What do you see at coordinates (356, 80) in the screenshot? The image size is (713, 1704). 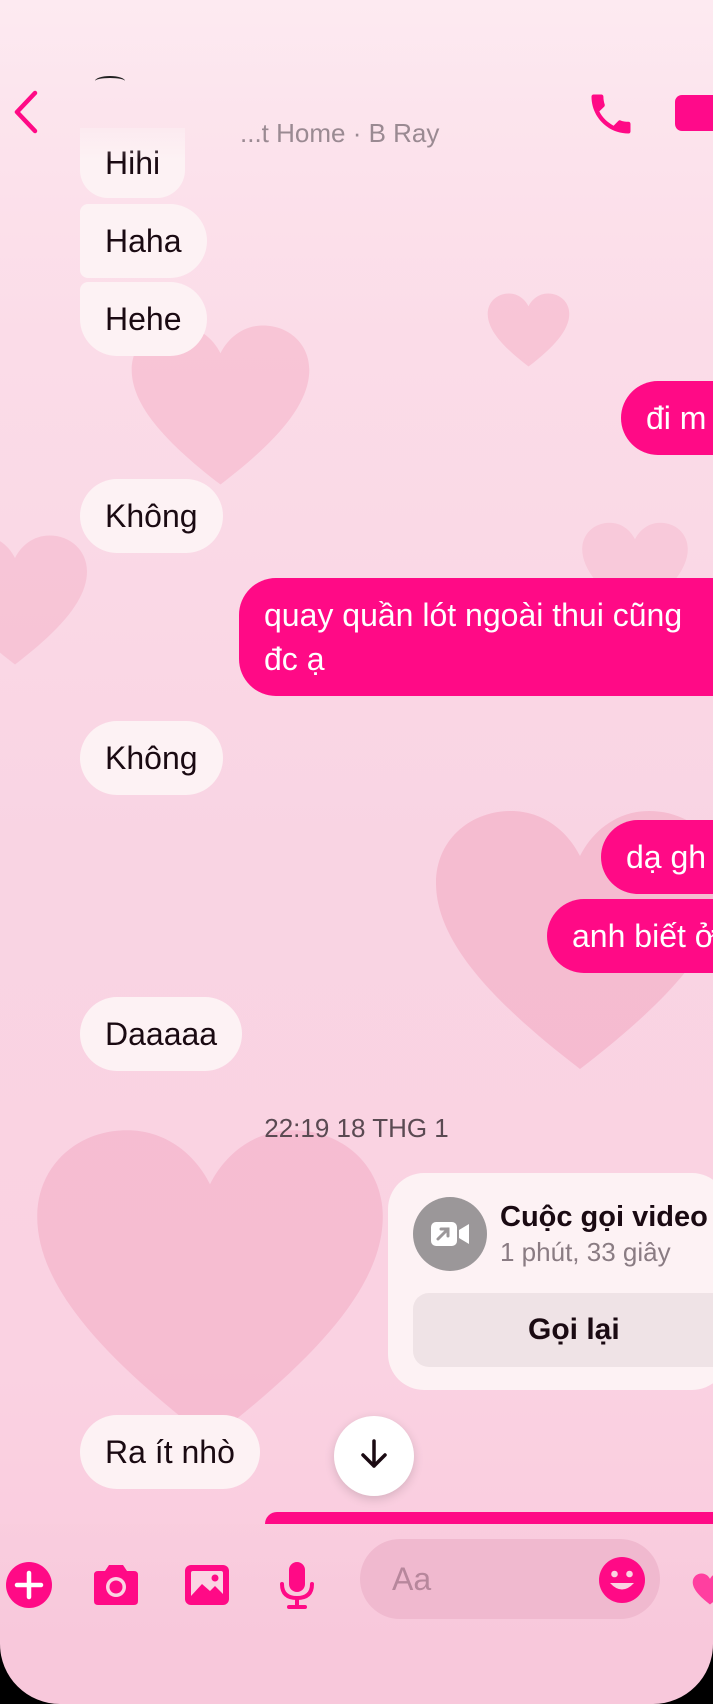 I see `chat-header: ...t Home · B Ray` at bounding box center [356, 80].